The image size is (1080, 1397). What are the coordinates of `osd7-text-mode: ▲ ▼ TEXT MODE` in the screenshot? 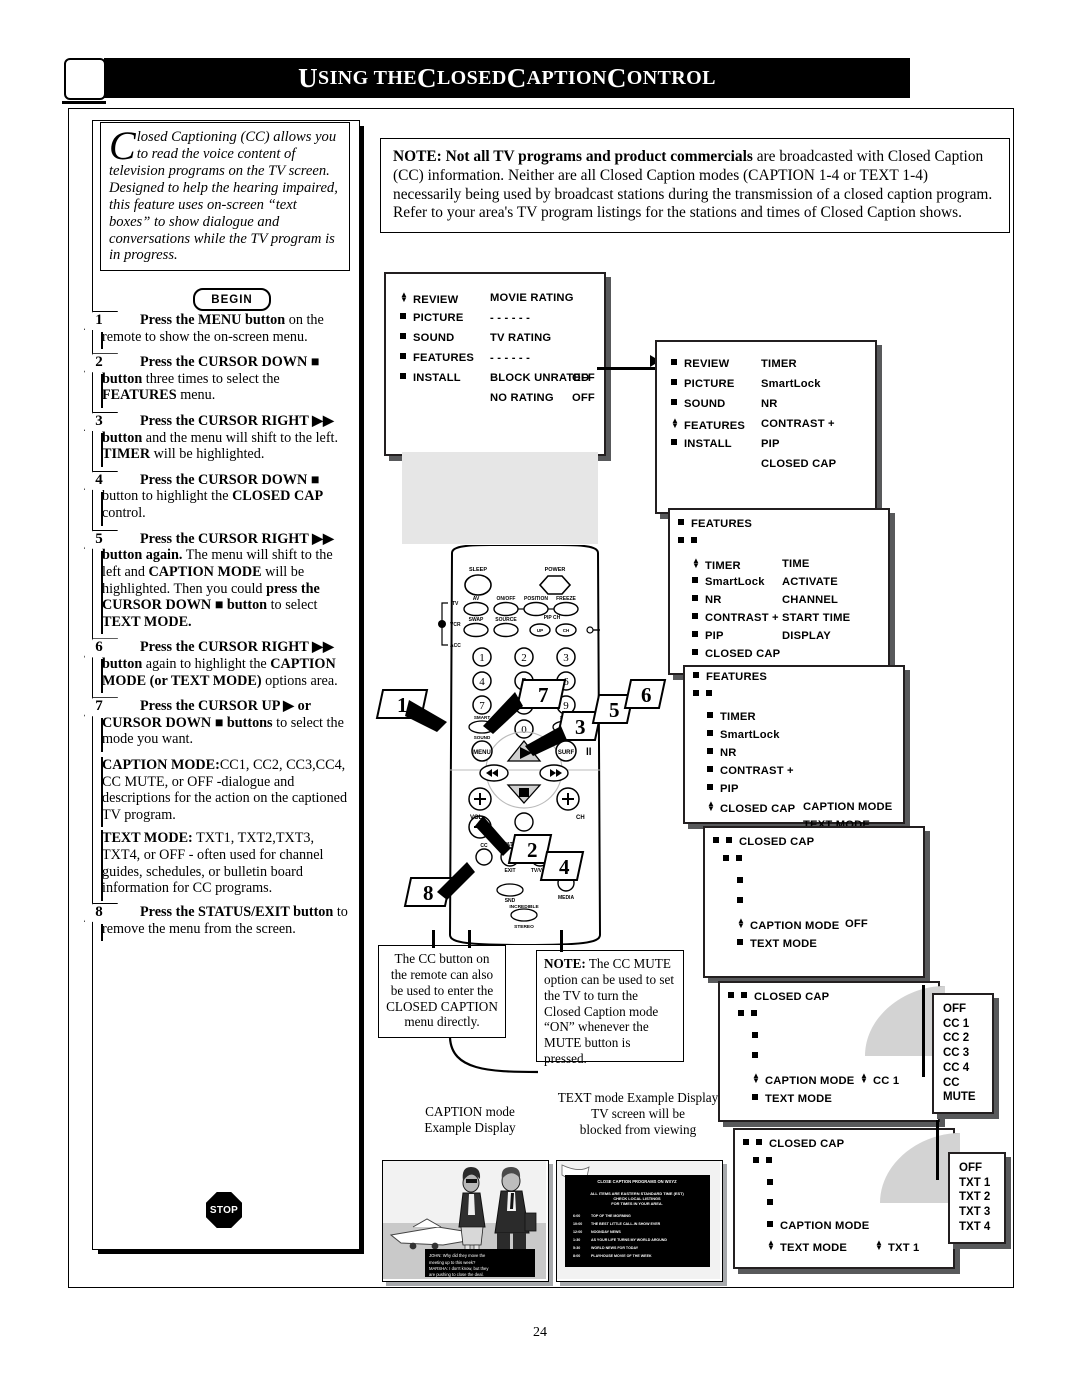 It's located at (807, 1247).